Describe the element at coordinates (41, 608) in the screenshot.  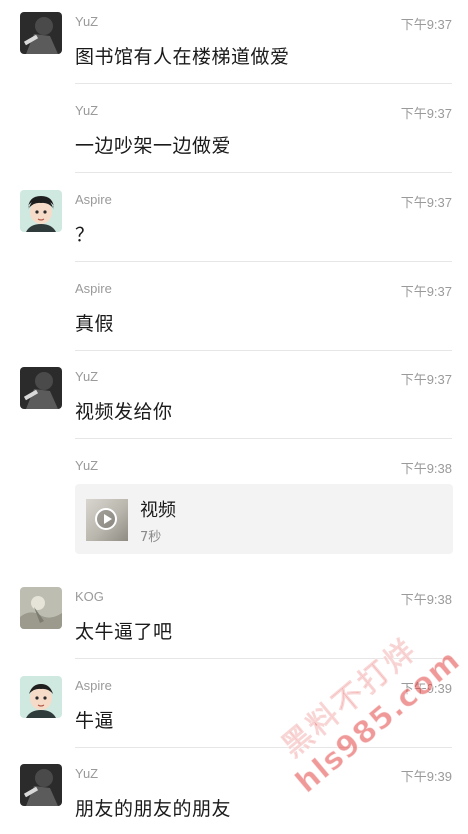
I see `avatar-kog` at that location.